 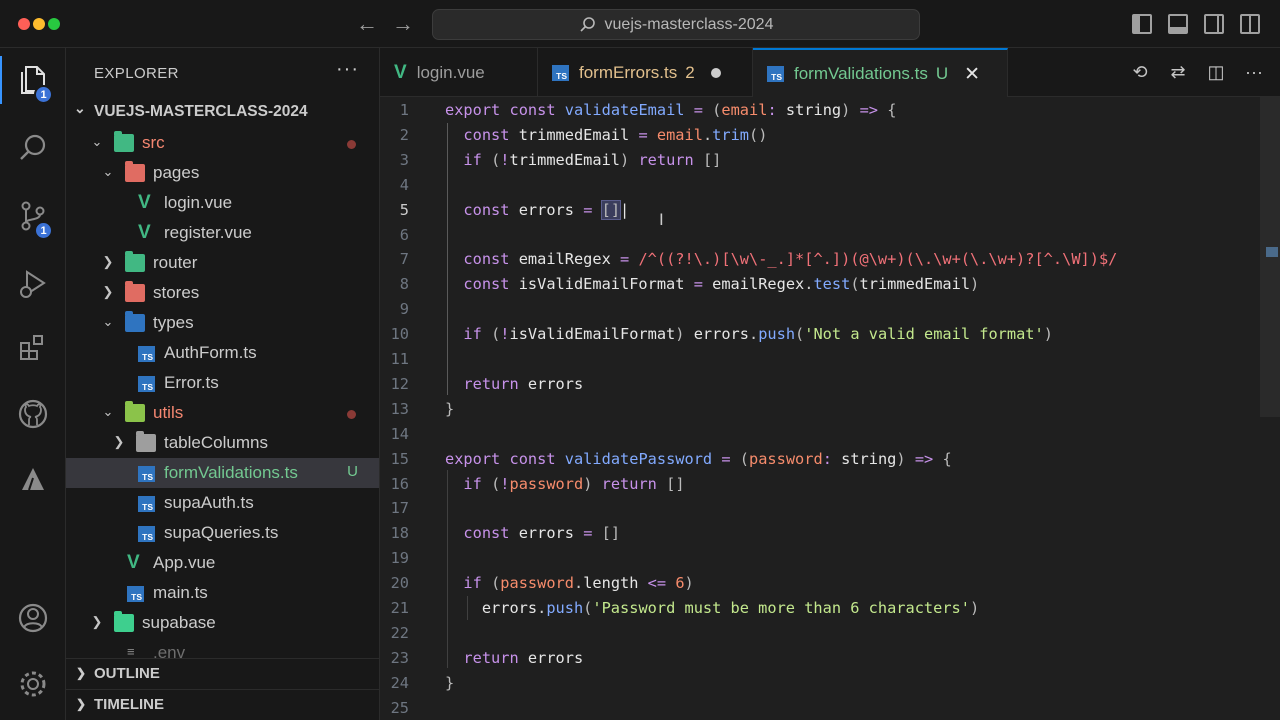 I want to click on code-line: 24}, so click(x=820, y=683).